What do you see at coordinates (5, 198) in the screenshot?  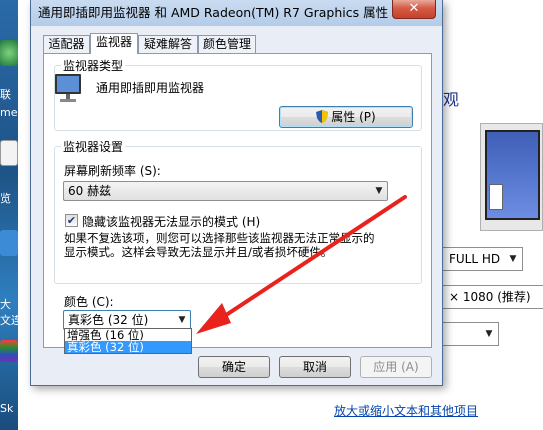 I see `desktop-label: 览` at bounding box center [5, 198].